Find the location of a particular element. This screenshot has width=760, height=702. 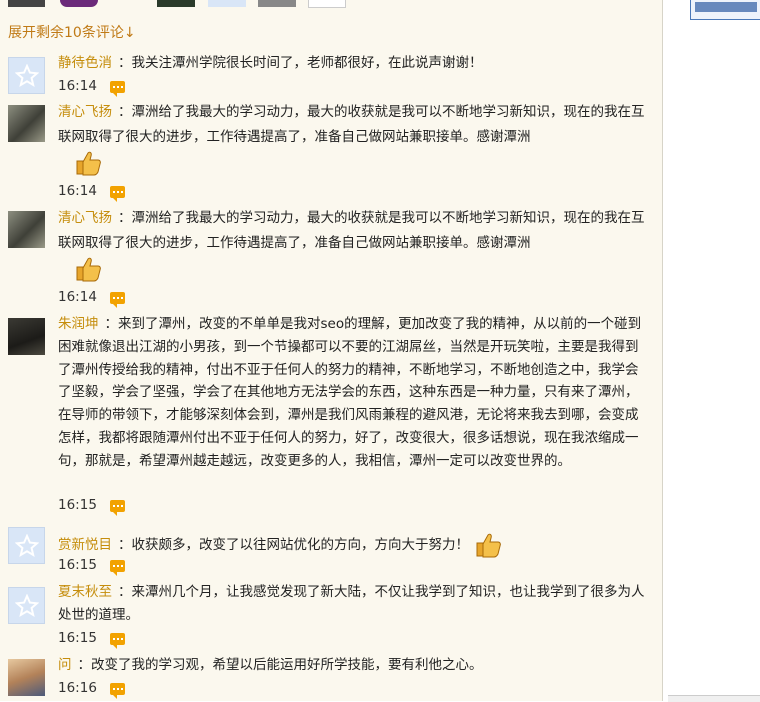

comment-text: ：改变了我的学习观，希望以后能运用好所学技能，要有利他之心。 is located at coordinates (280, 665).